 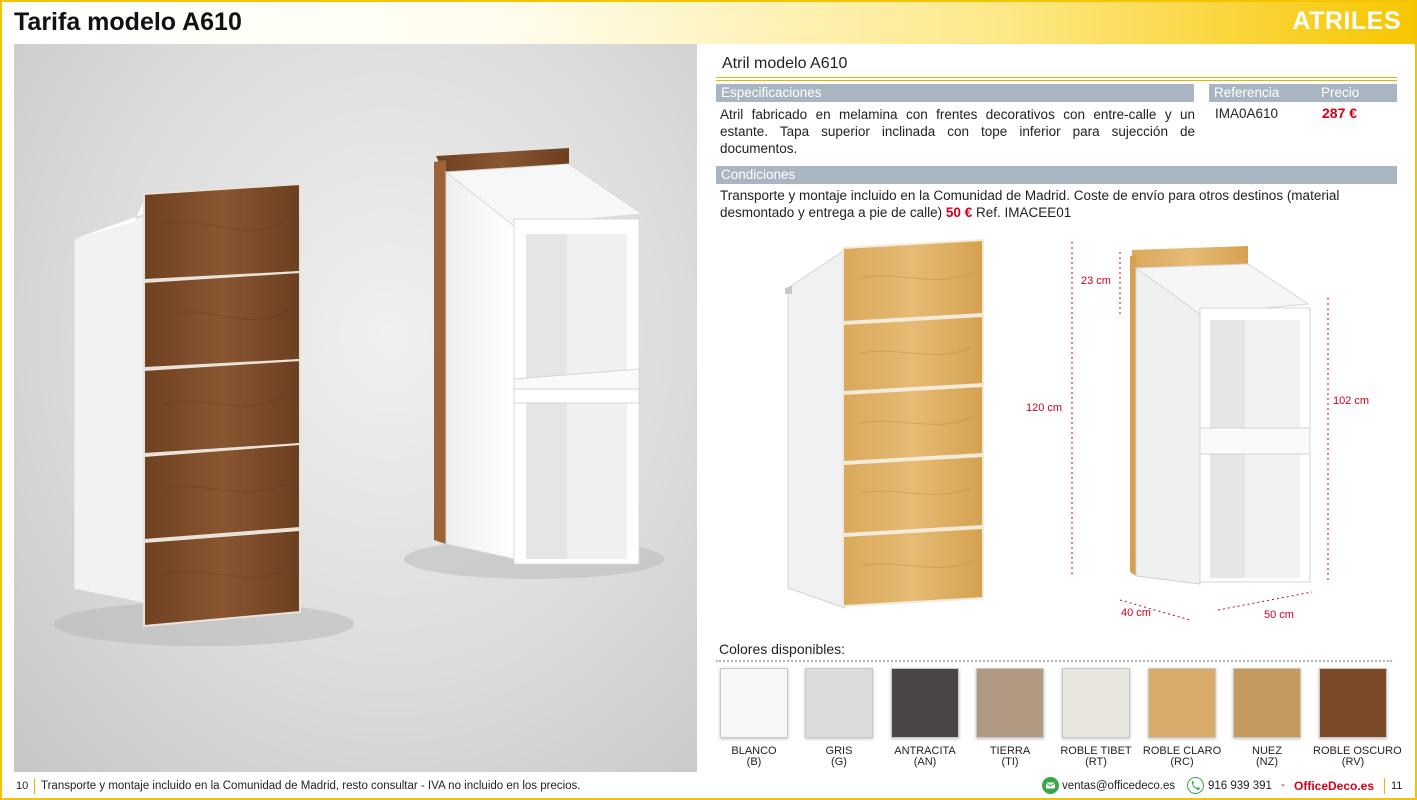 What do you see at coordinates (1182, 762) in the screenshot?
I see `color-code: (RC)` at bounding box center [1182, 762].